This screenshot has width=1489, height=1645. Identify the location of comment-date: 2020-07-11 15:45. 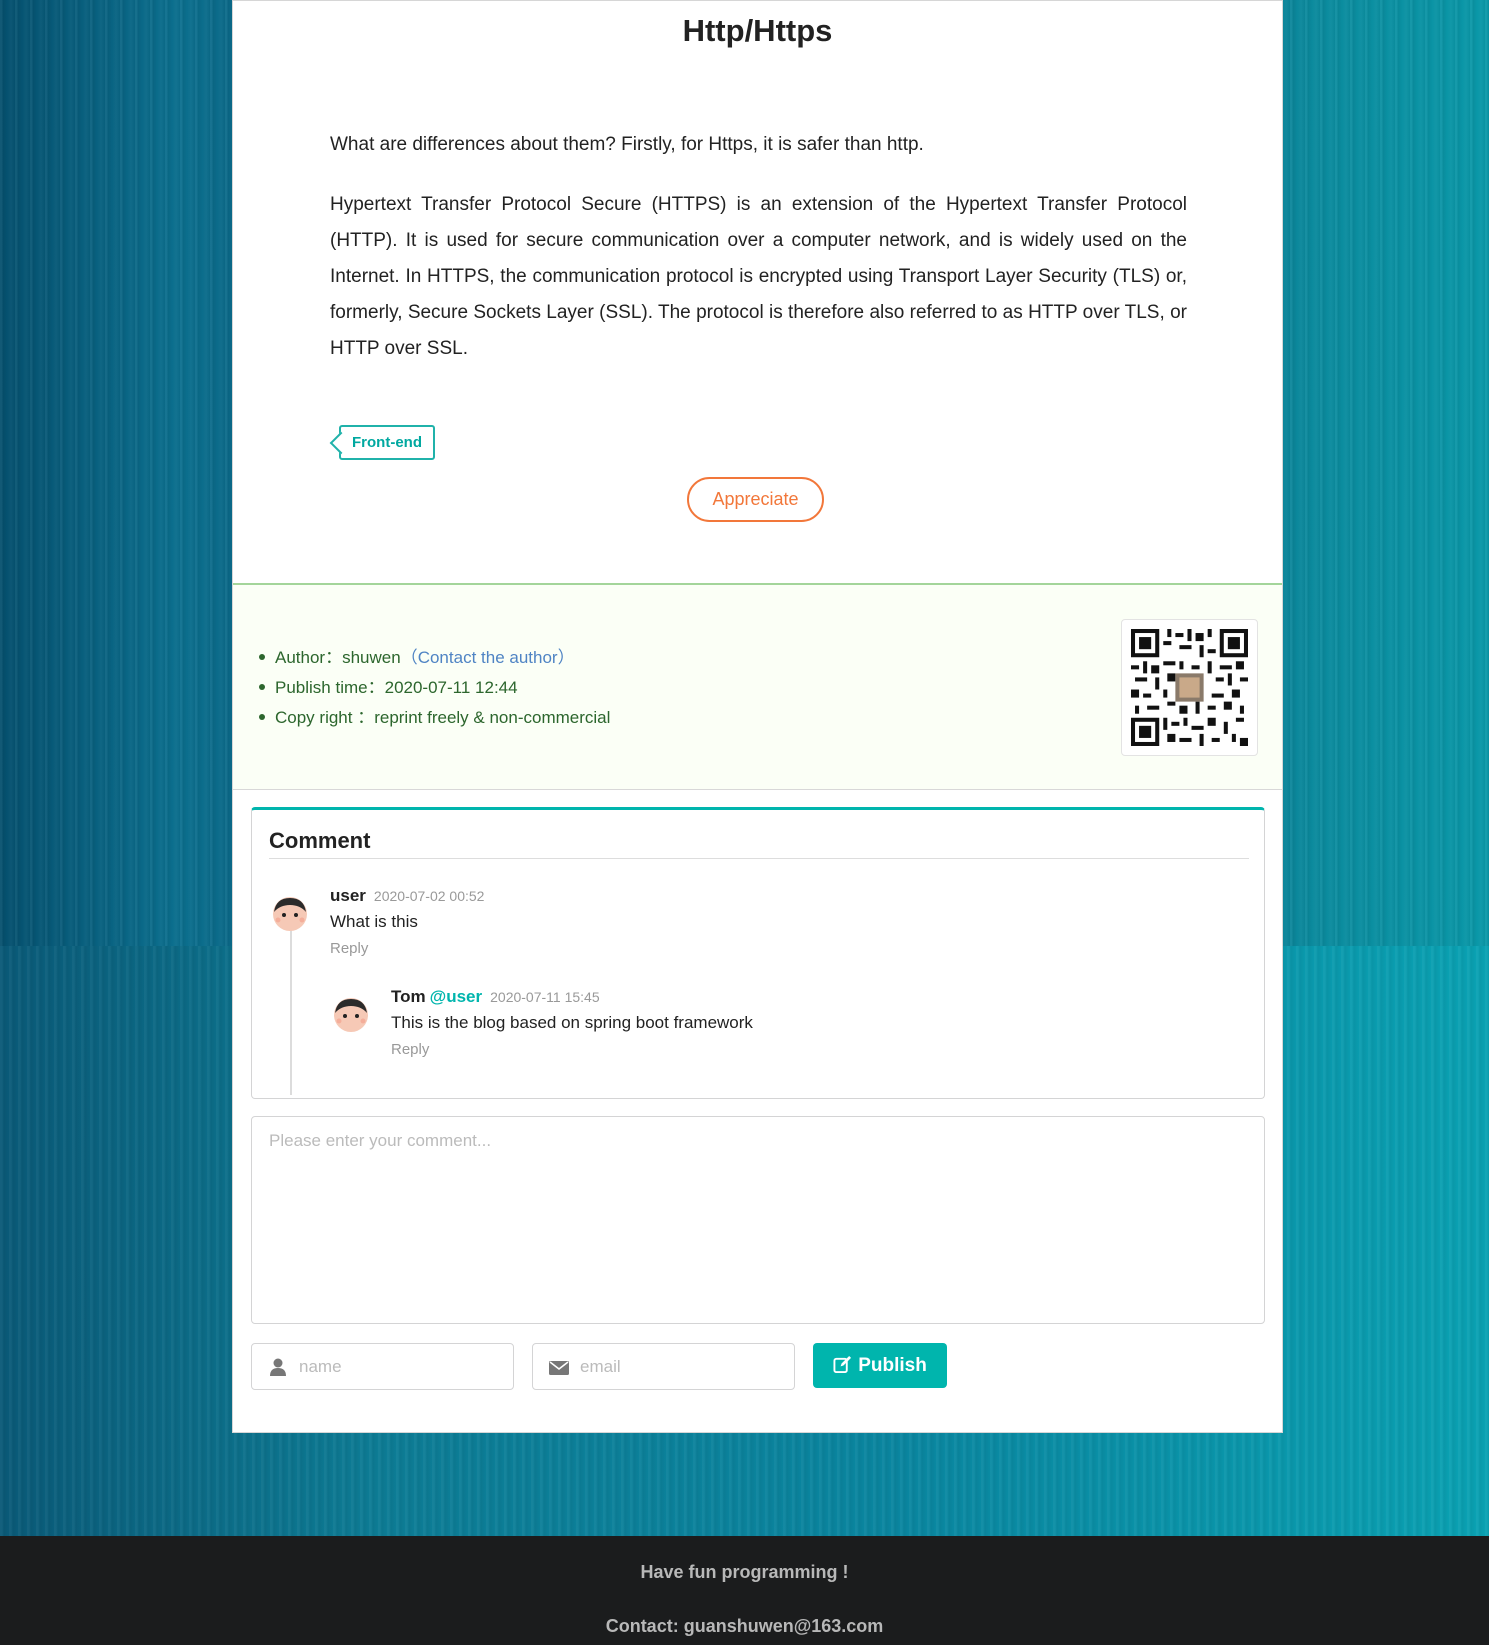
(545, 997).